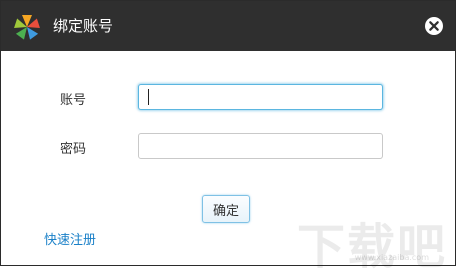 The height and width of the screenshot is (277, 456). What do you see at coordinates (260, 146) in the screenshot?
I see `password-input` at bounding box center [260, 146].